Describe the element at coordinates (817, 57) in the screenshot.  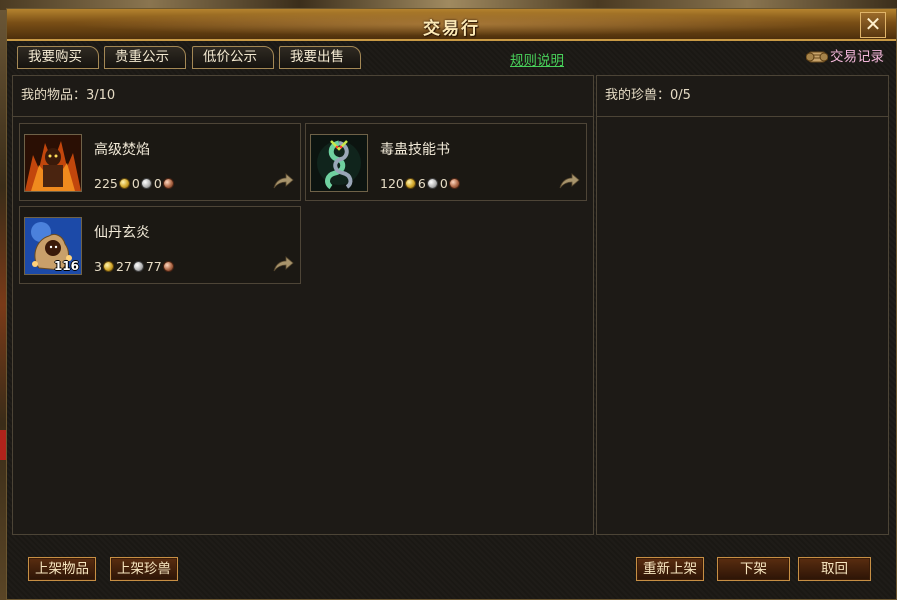
I see `scroll-icon` at that location.